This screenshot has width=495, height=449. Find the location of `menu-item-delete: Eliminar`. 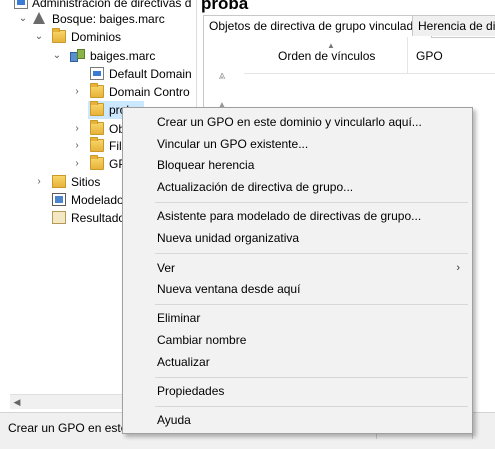

menu-item-delete: Eliminar is located at coordinates (297, 318).